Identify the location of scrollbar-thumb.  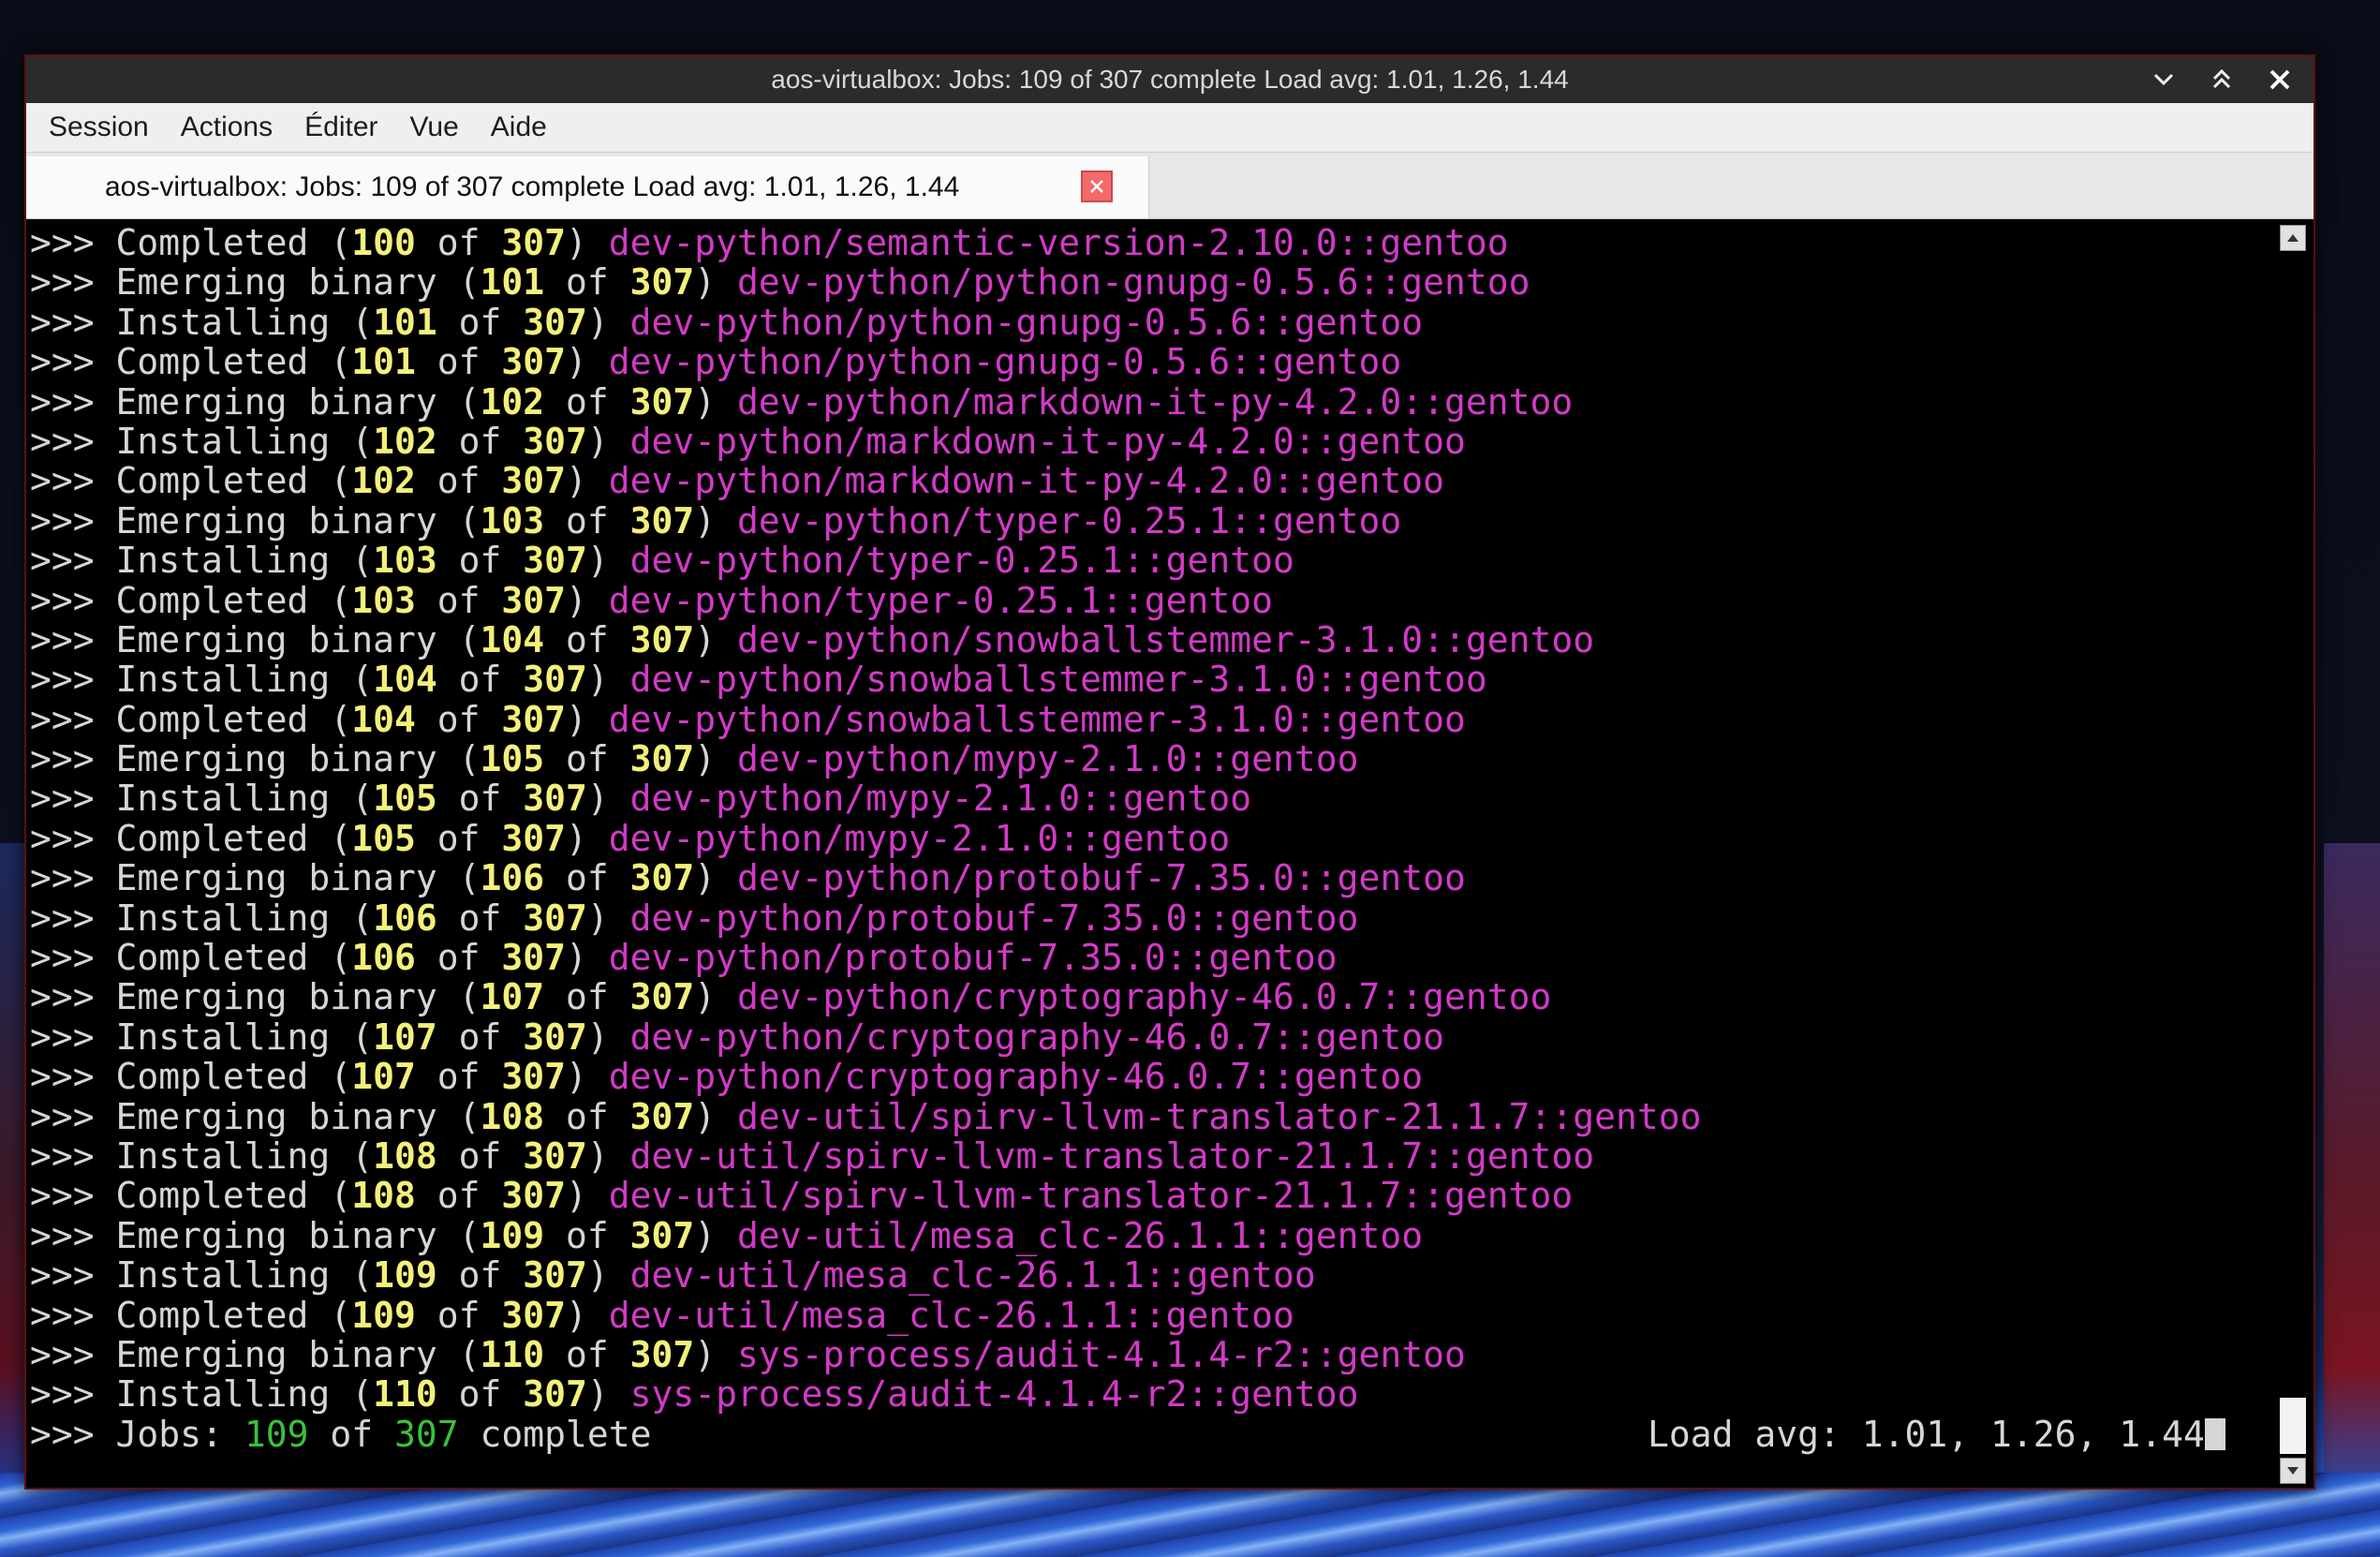
(2293, 1426).